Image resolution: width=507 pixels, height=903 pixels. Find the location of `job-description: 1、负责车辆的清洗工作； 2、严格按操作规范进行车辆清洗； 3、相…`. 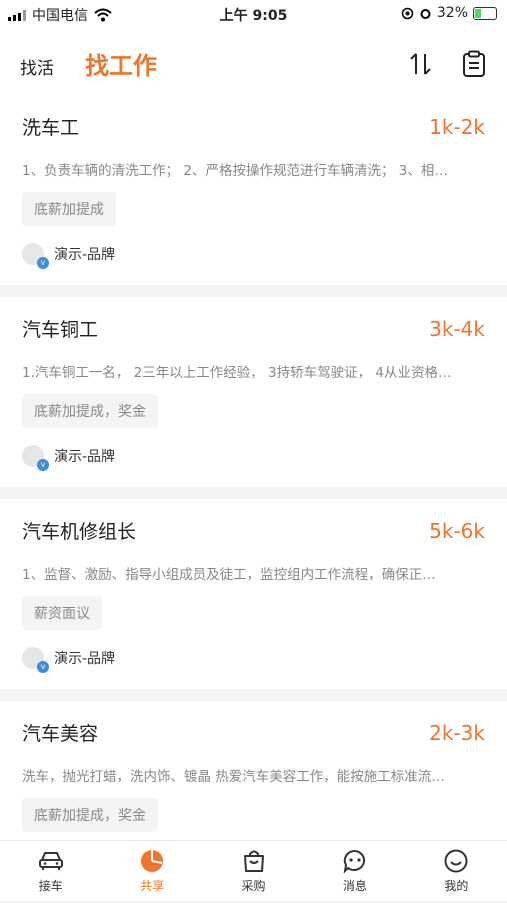

job-description: 1、负责车辆的清洗工作； 2、严格按操作规范进行车辆清洗； 3、相… is located at coordinates (235, 171).